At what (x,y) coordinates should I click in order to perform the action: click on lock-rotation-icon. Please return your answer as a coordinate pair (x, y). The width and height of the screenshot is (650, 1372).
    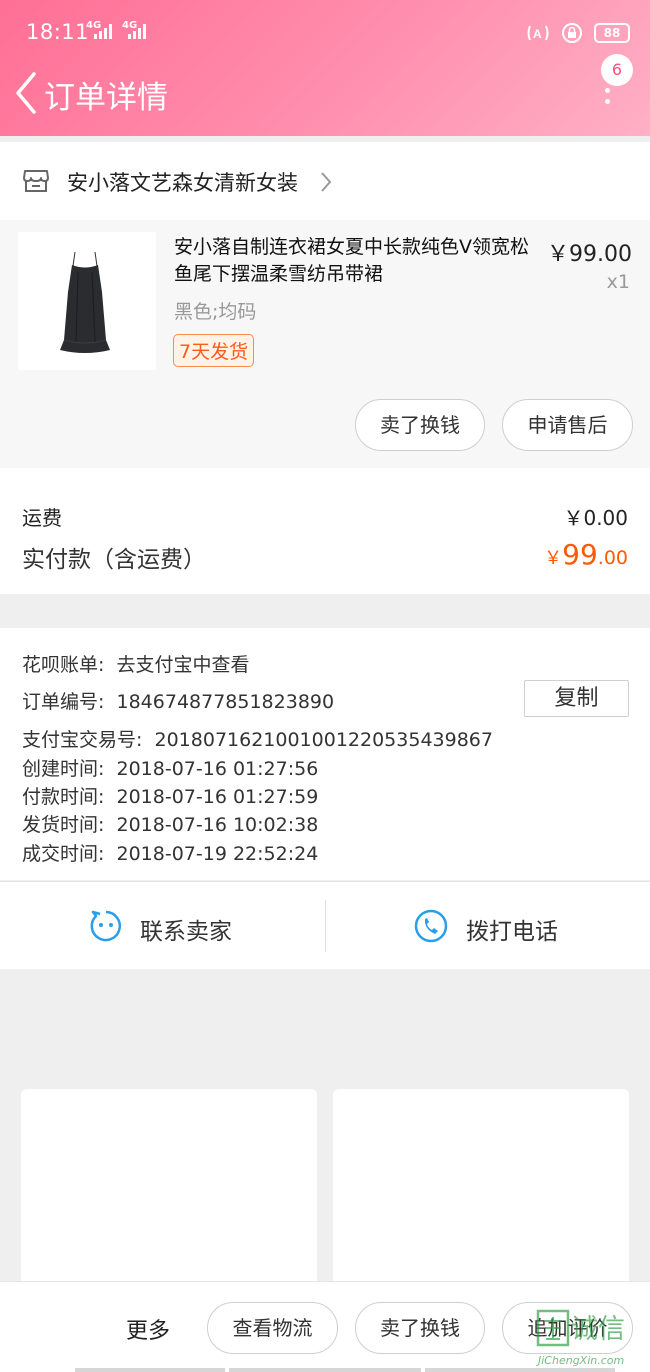
    Looking at the image, I should click on (572, 33).